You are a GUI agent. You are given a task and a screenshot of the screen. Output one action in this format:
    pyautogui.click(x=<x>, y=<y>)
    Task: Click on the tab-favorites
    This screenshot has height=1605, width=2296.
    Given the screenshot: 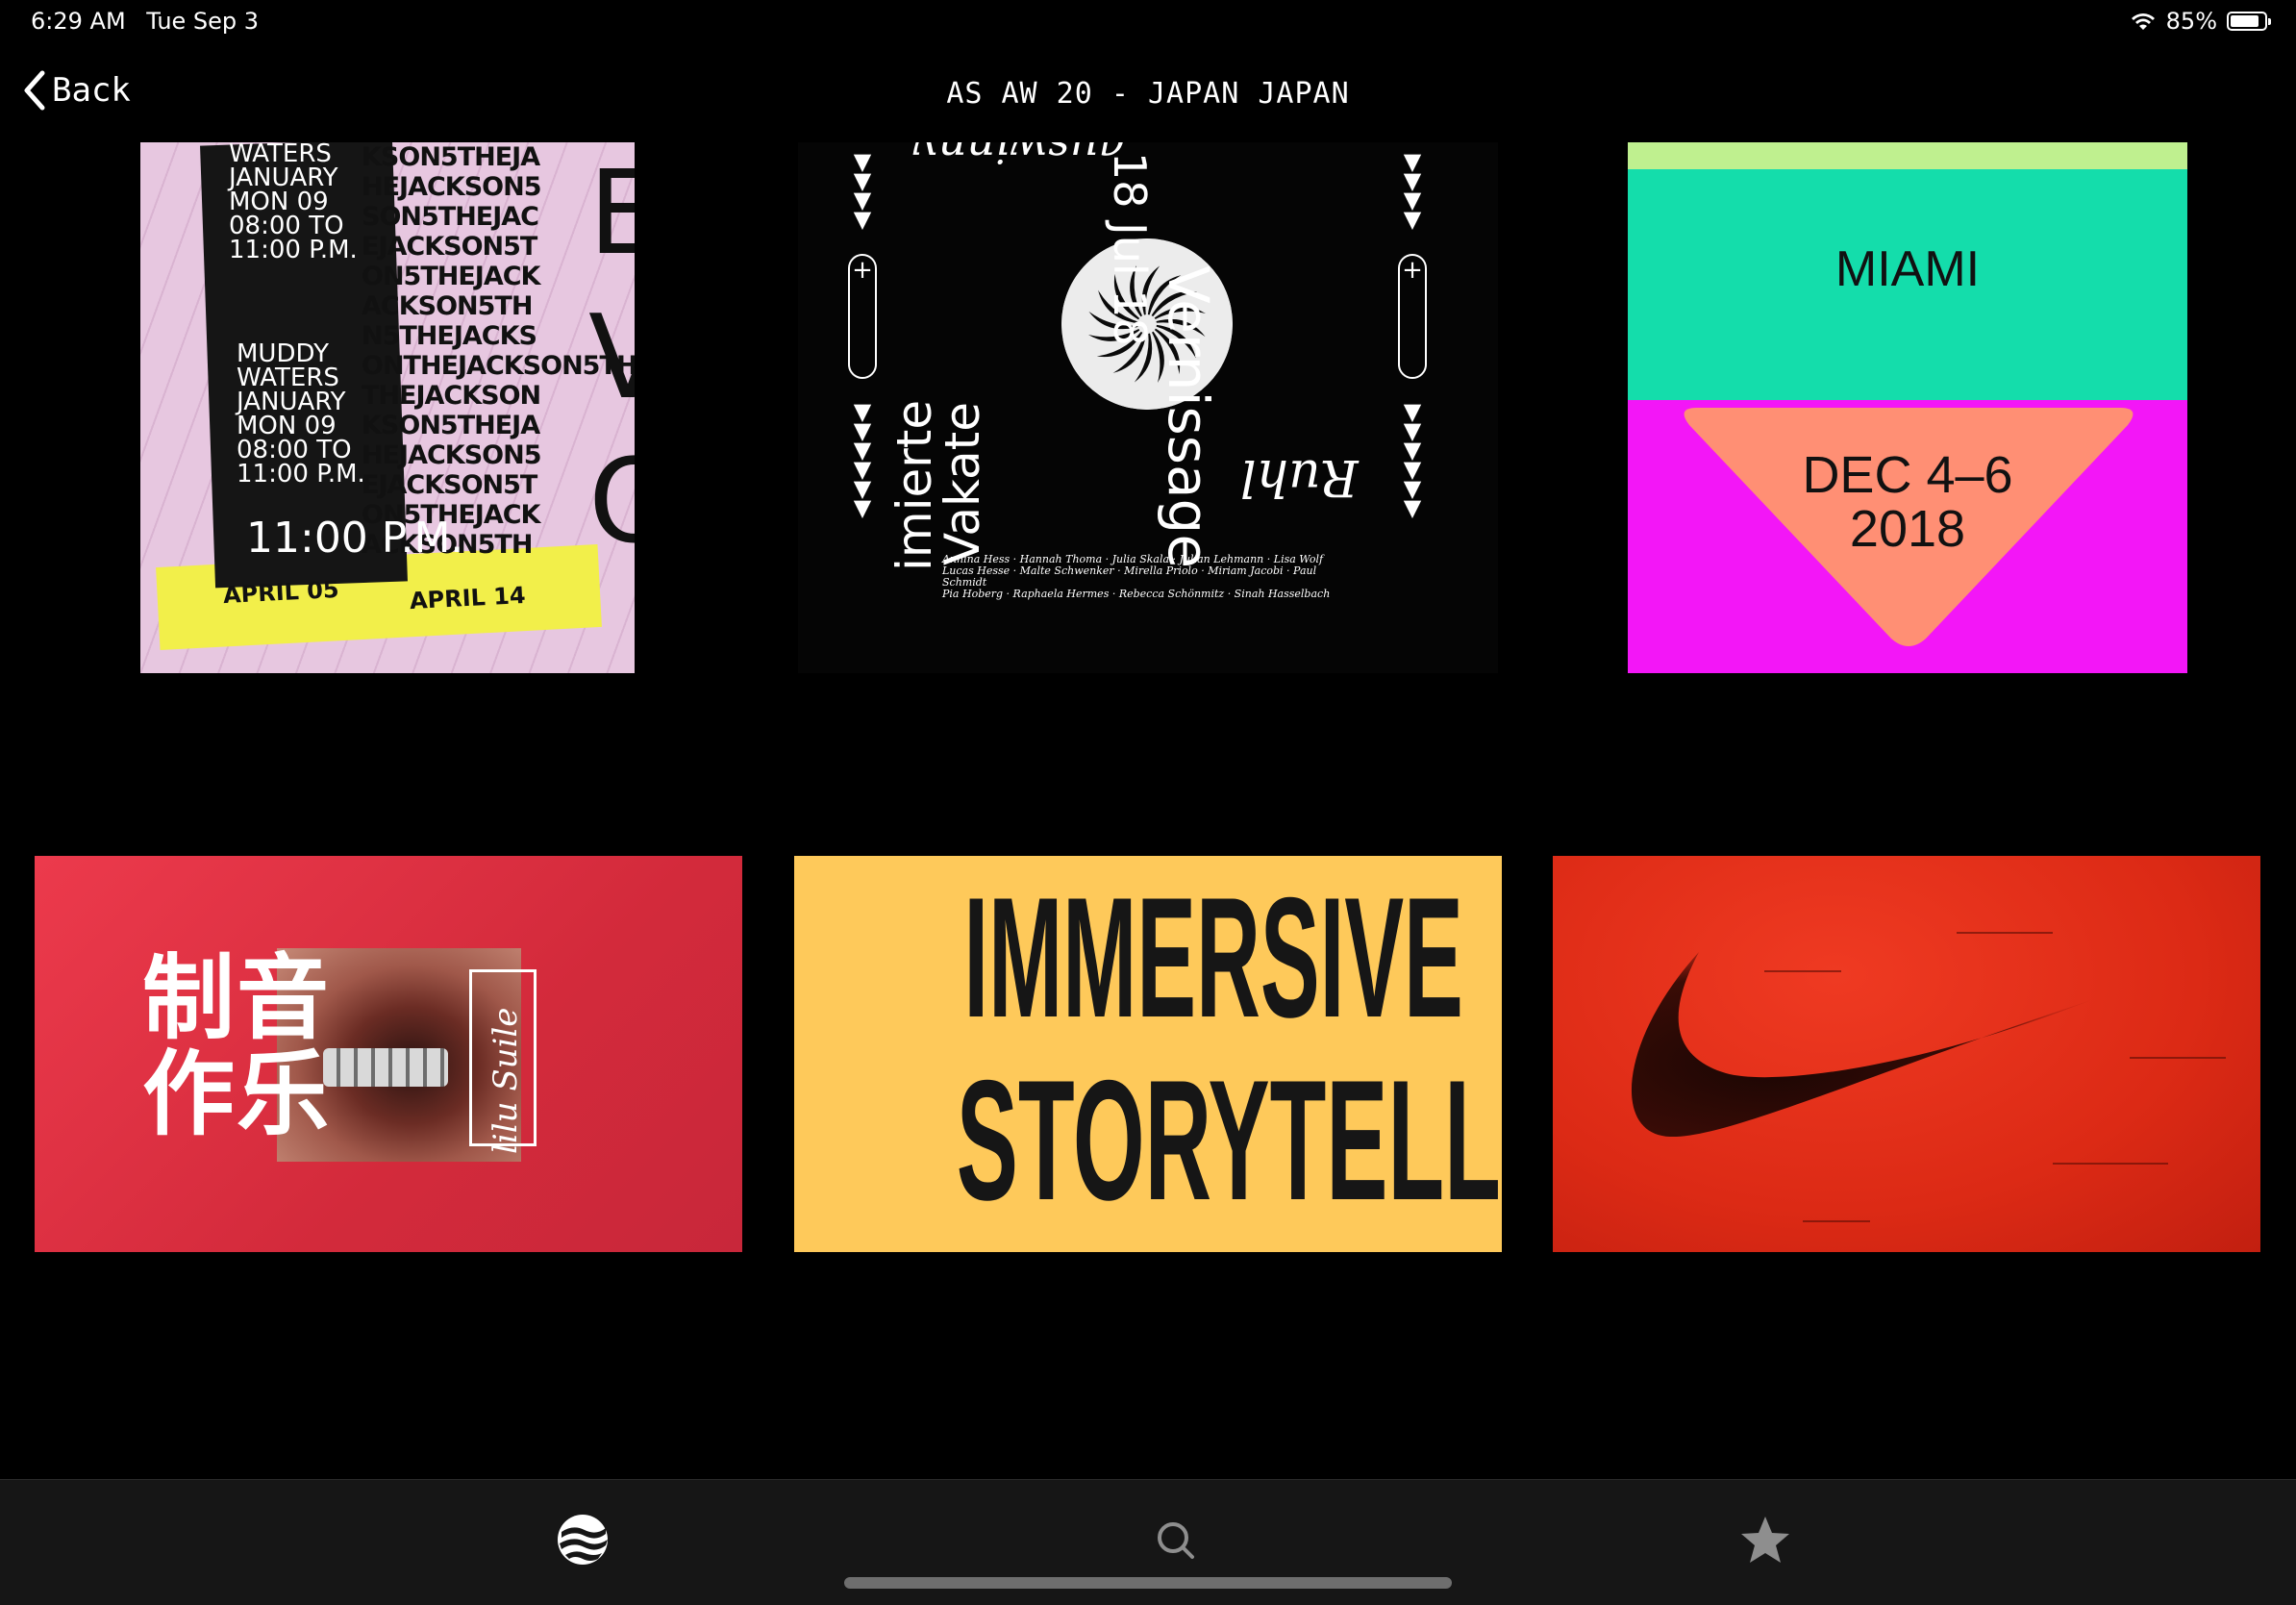 What is the action you would take?
    pyautogui.click(x=1765, y=1539)
    